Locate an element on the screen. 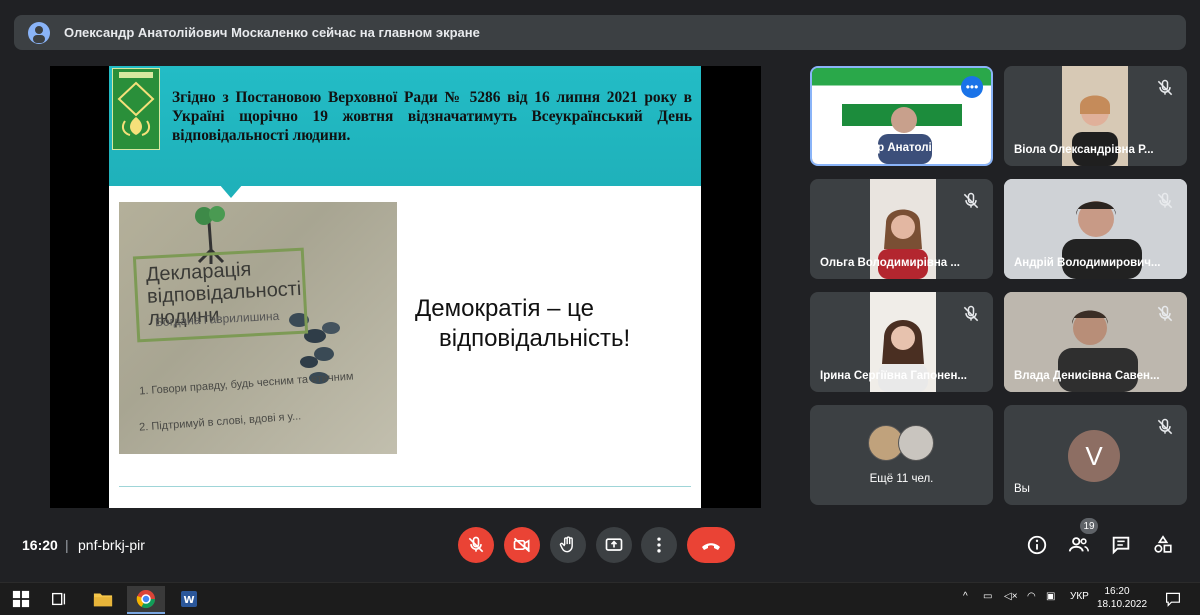  leave-call-button is located at coordinates (711, 545).